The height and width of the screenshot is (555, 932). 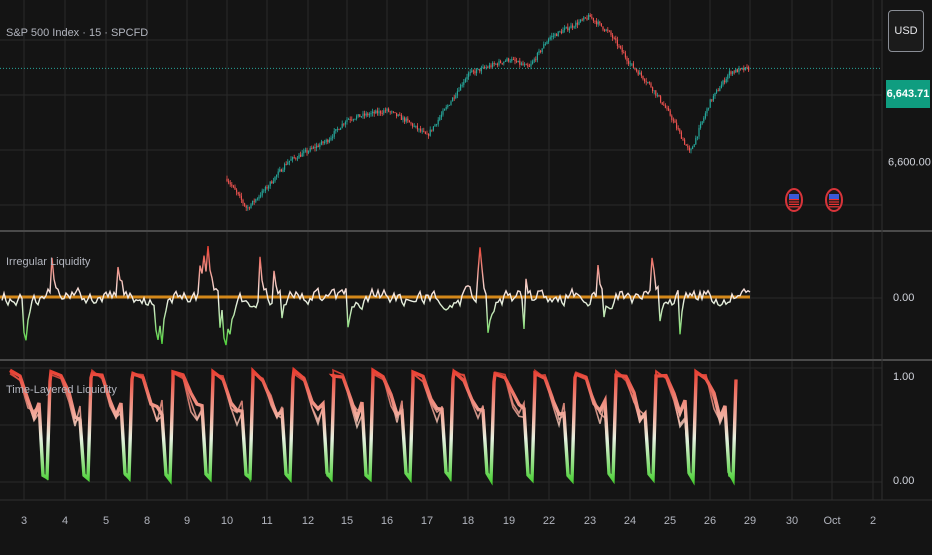 What do you see at coordinates (266, 521) in the screenshot?
I see `time-axis-tick-label: 11` at bounding box center [266, 521].